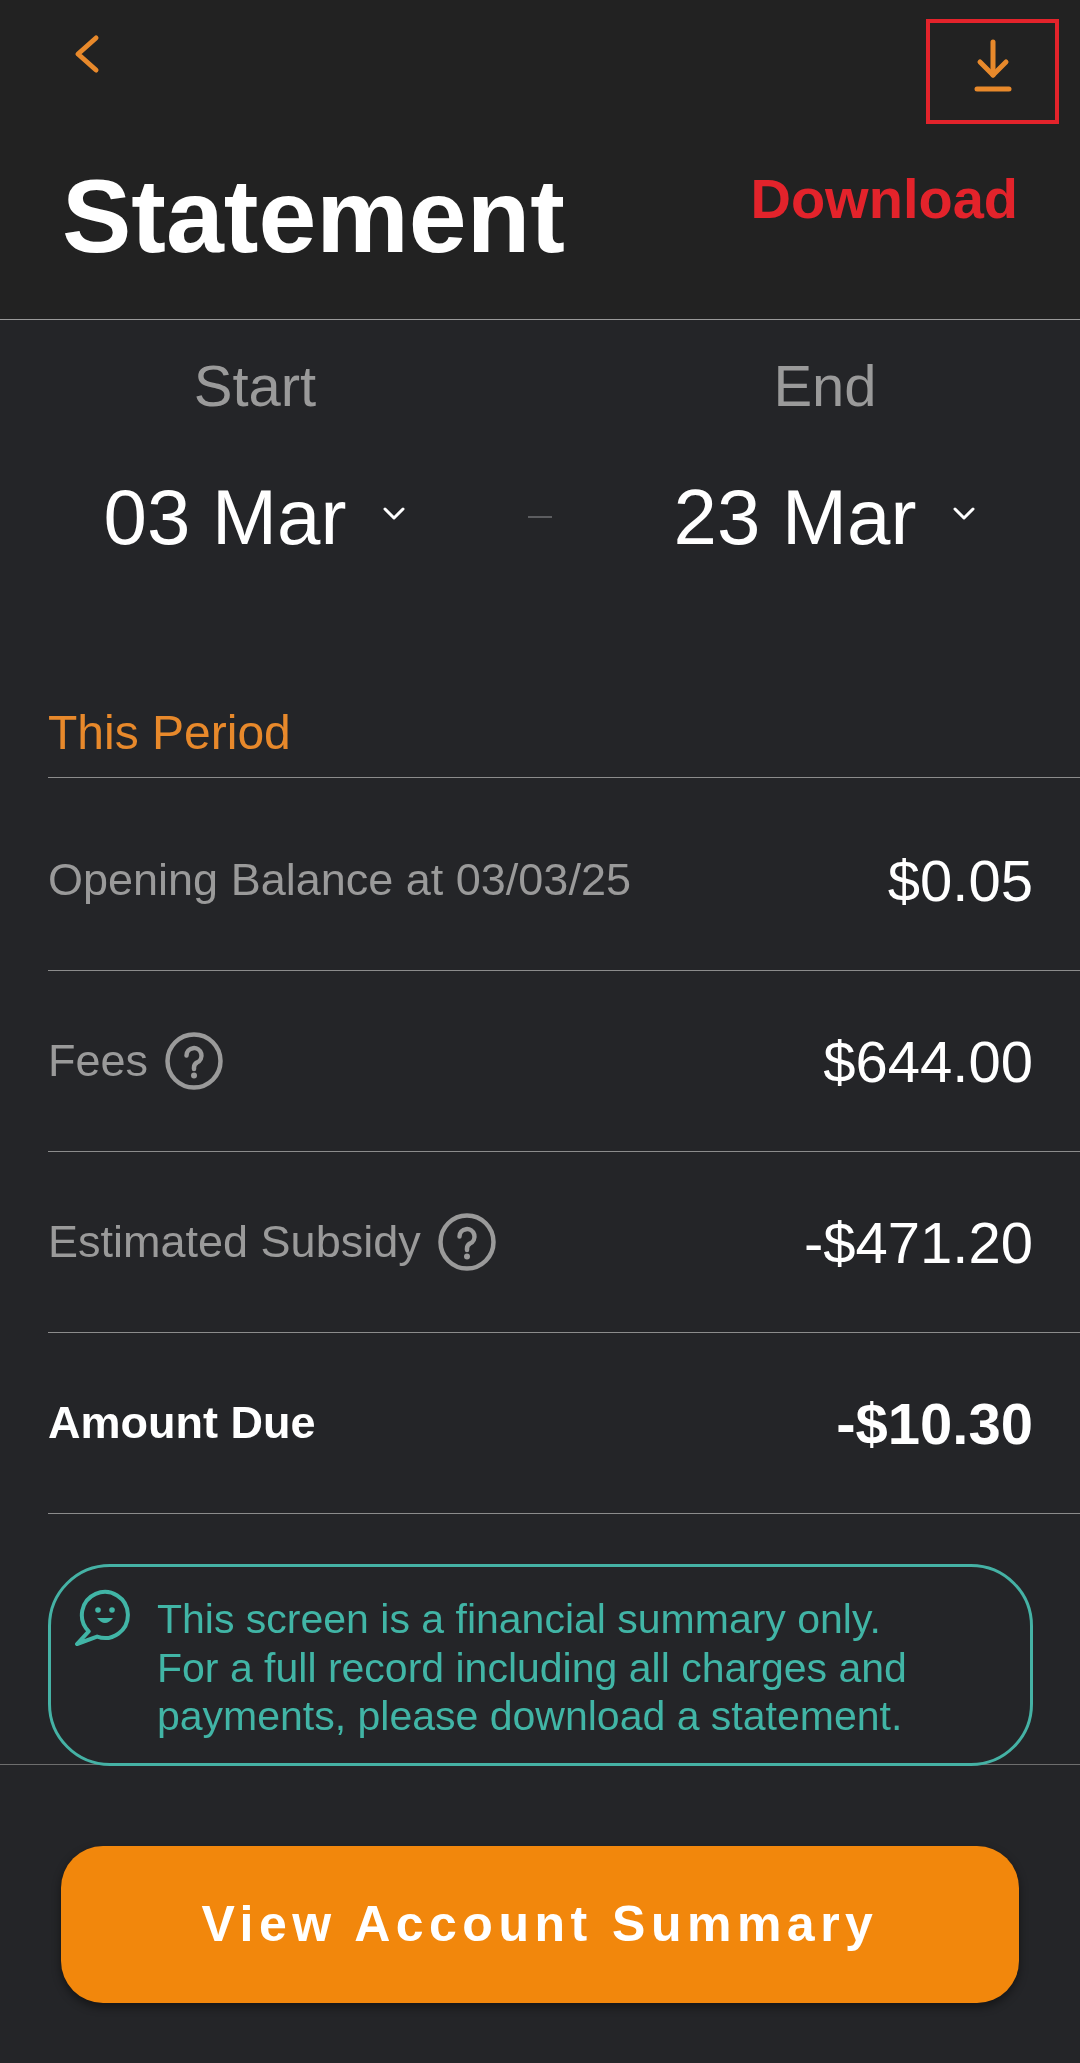 The image size is (1080, 2063). Describe the element at coordinates (102, 1618) in the screenshot. I see `smiley-chat-icon` at that location.